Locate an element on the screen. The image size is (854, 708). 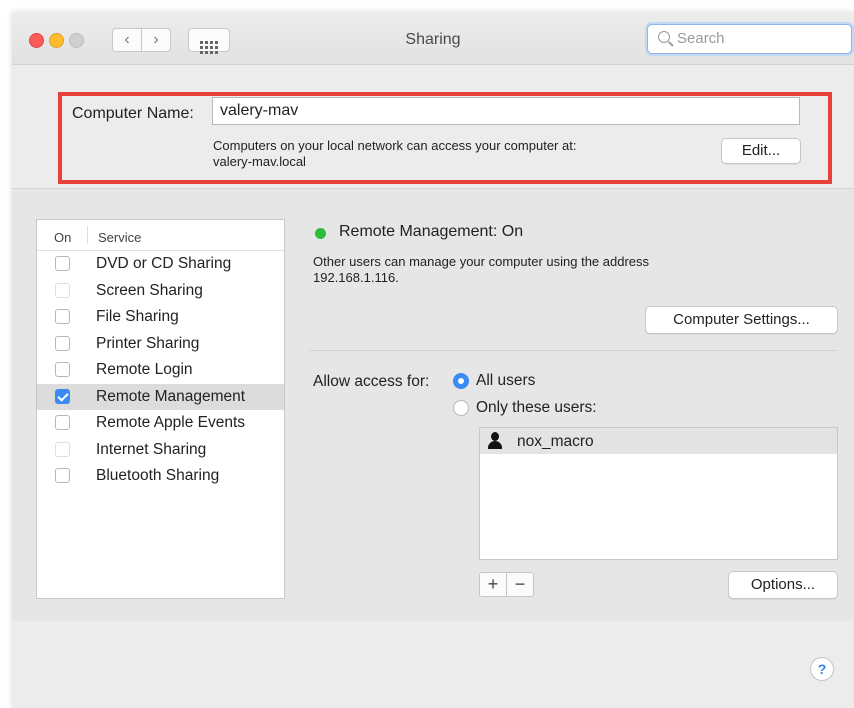
remove-user-button: − is located at coordinates (520, 584).